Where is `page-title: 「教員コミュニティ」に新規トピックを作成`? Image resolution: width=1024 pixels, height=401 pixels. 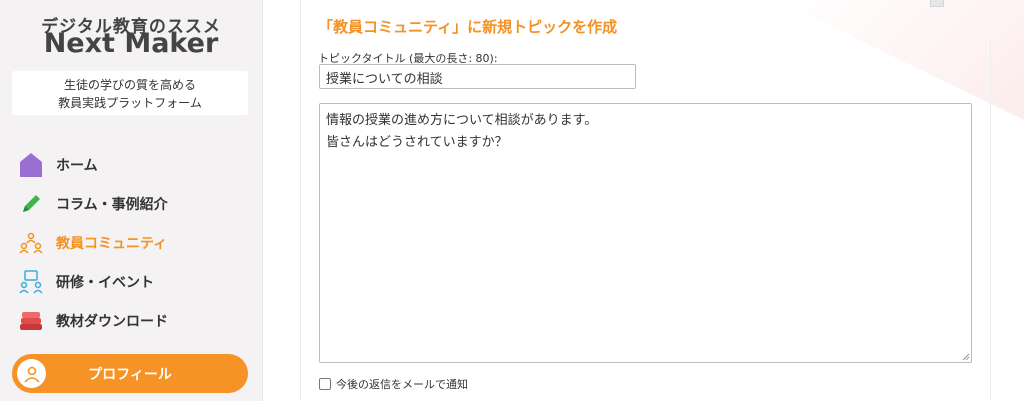
page-title: 「教員コミュニティ」に新規トピックを作成 is located at coordinates (468, 27).